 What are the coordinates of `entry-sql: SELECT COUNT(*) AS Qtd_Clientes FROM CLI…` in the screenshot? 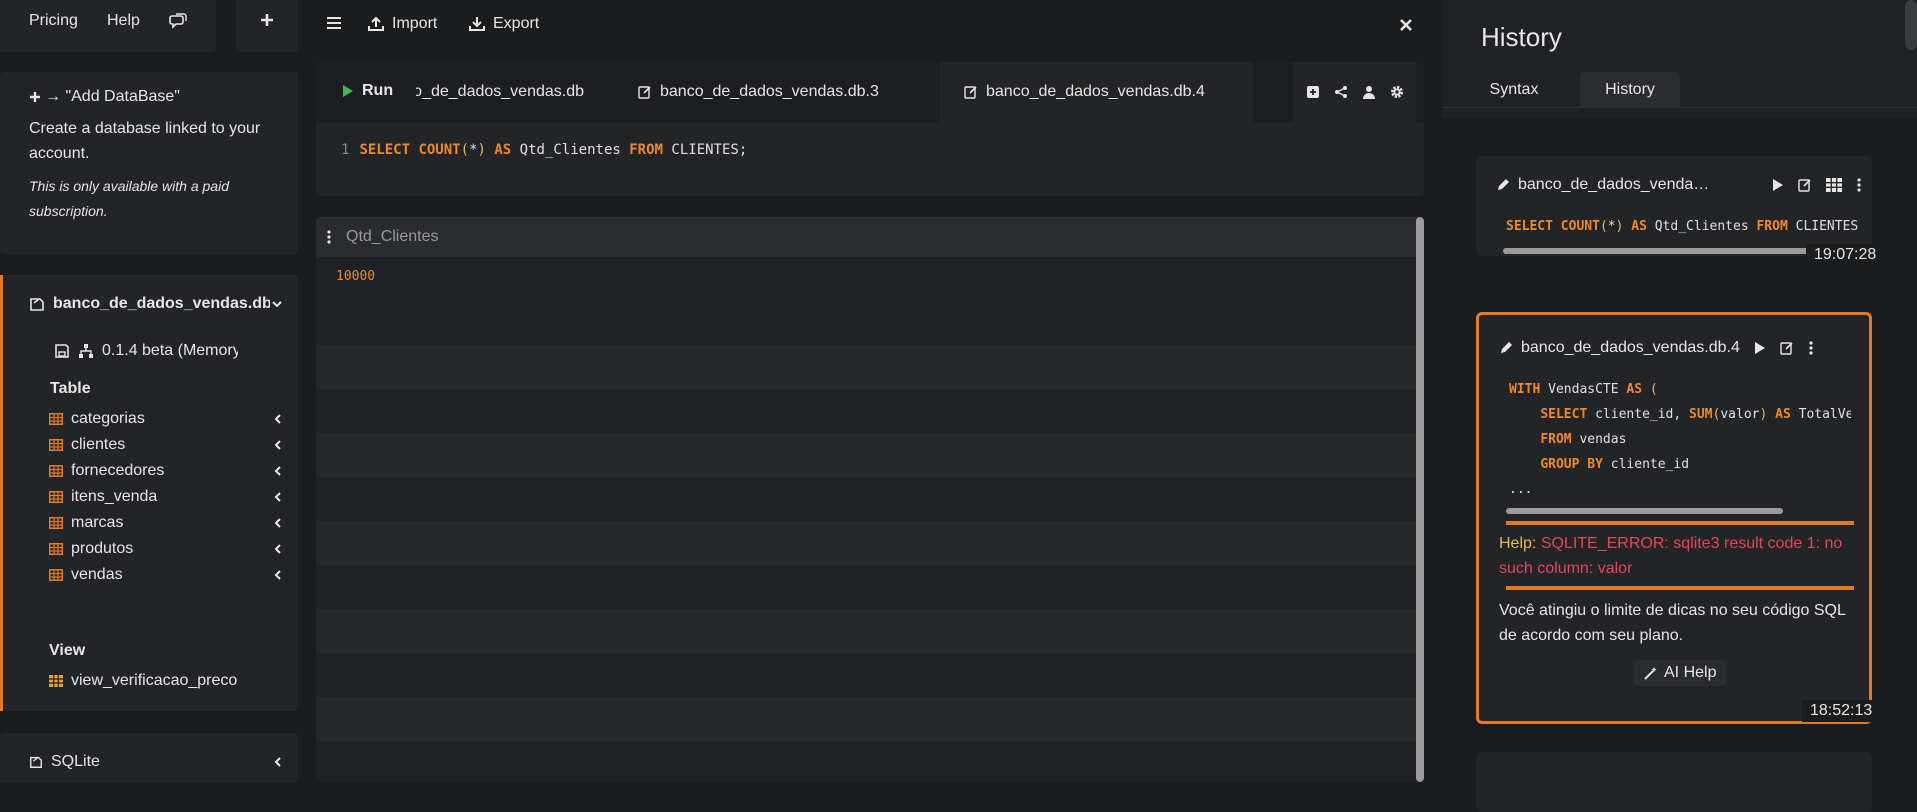 It's located at (1682, 226).